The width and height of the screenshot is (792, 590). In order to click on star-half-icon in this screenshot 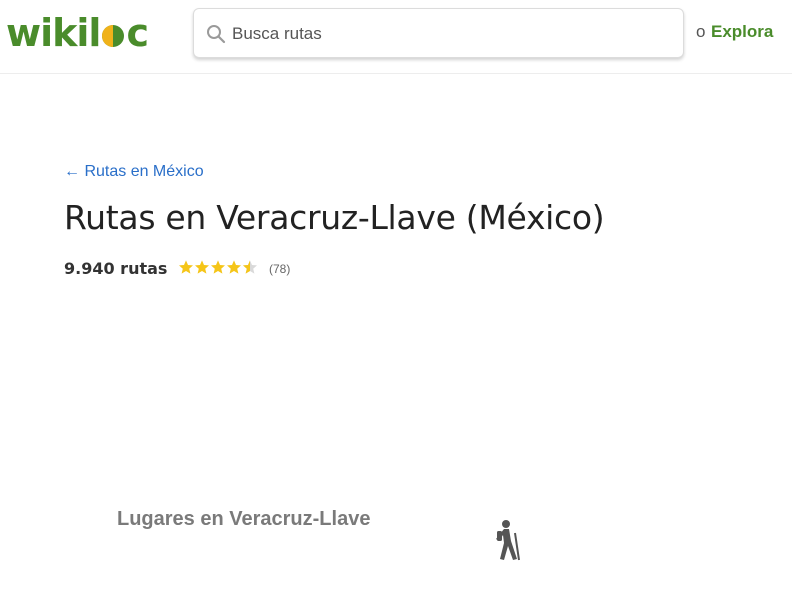, I will do `click(250, 267)`.